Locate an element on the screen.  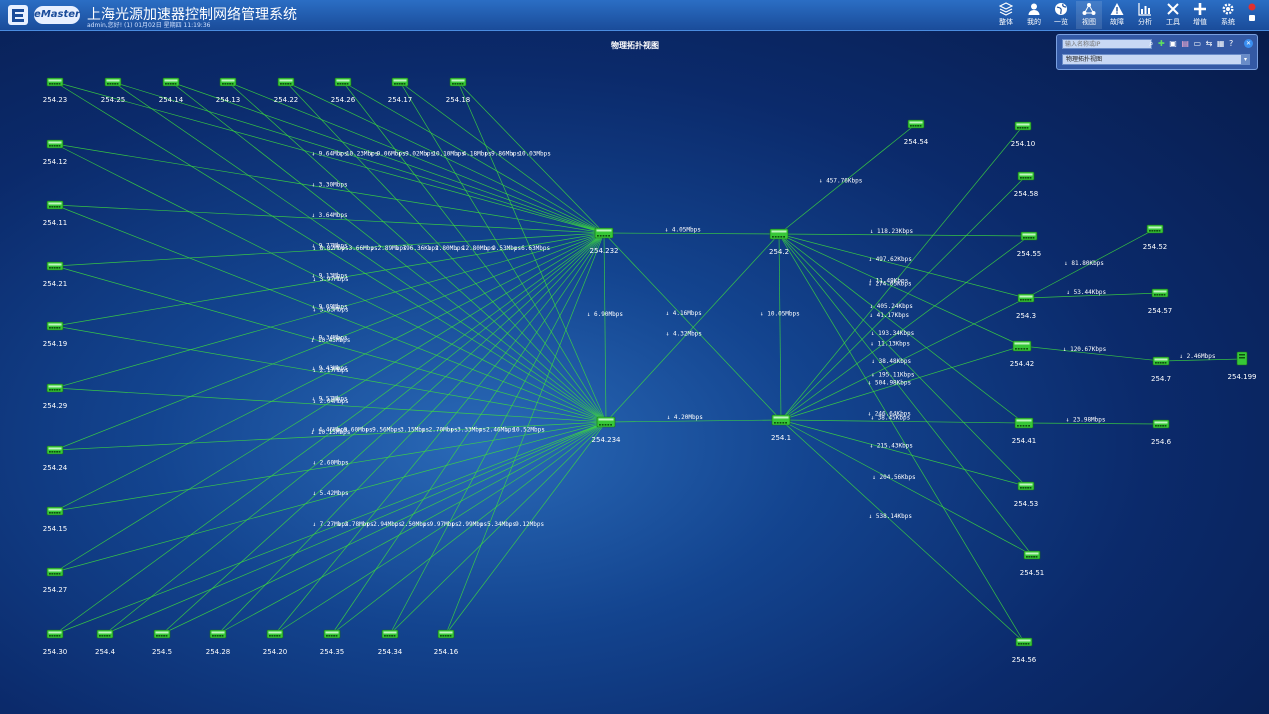
warning-icon is located at coordinates (1117, 9).